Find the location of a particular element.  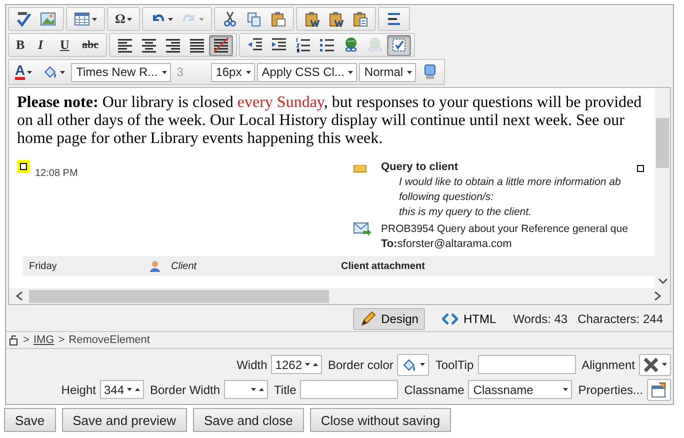

toolbar-button: Ω is located at coordinates (123, 19).